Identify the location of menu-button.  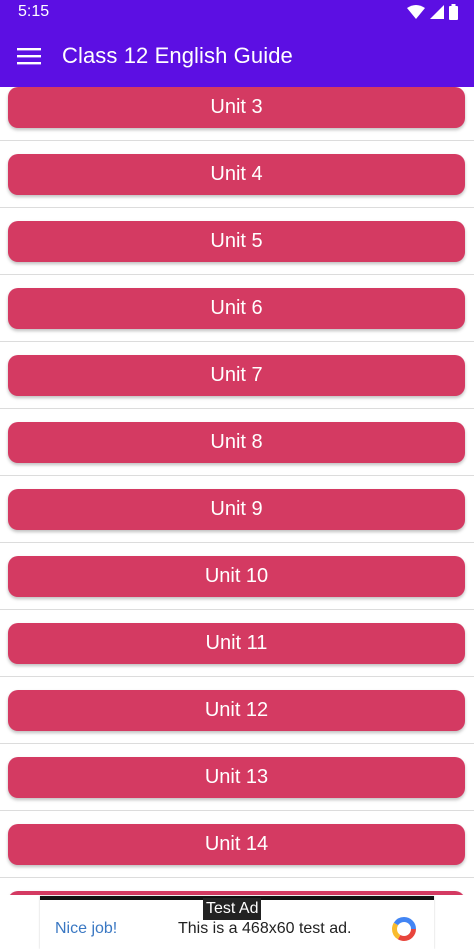
(29, 55).